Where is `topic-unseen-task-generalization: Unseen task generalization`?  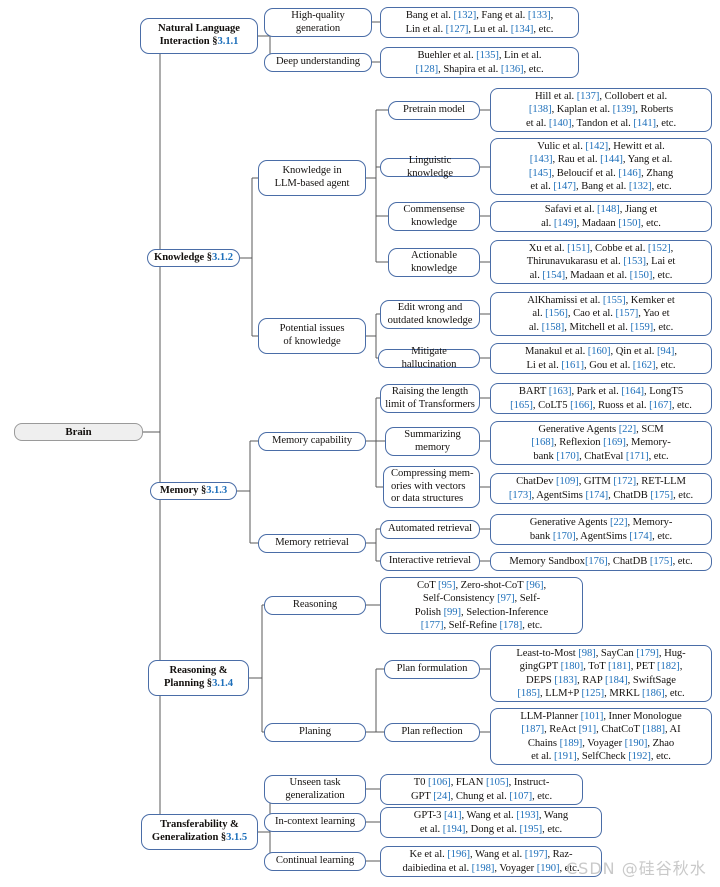 topic-unseen-task-generalization: Unseen task generalization is located at coordinates (315, 789).